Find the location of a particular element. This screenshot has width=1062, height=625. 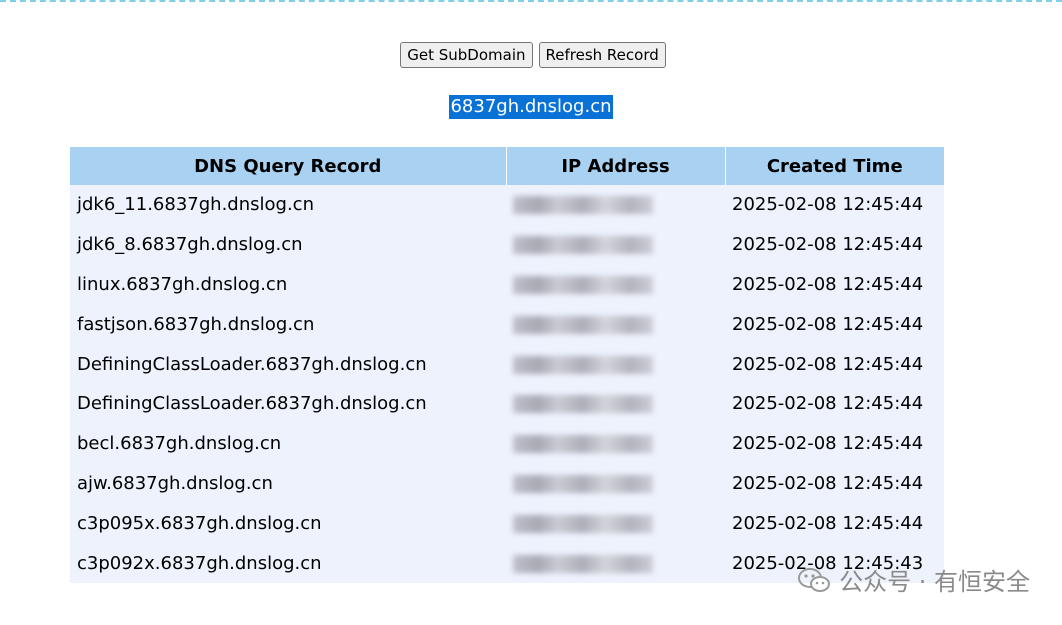

dns-query-cell: fastjson.6837gh.dnslog.cn is located at coordinates (196, 324).